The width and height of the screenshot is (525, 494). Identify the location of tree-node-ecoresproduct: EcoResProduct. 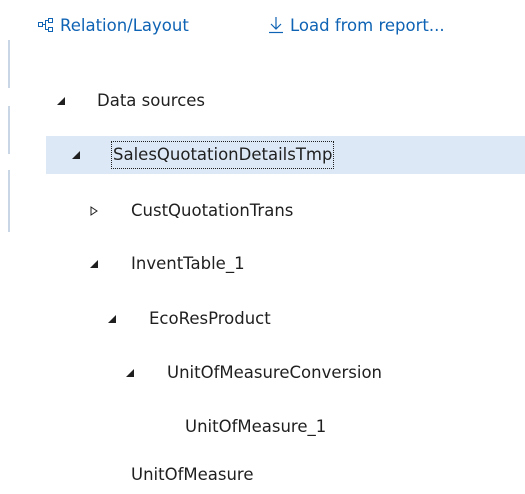
(285, 319).